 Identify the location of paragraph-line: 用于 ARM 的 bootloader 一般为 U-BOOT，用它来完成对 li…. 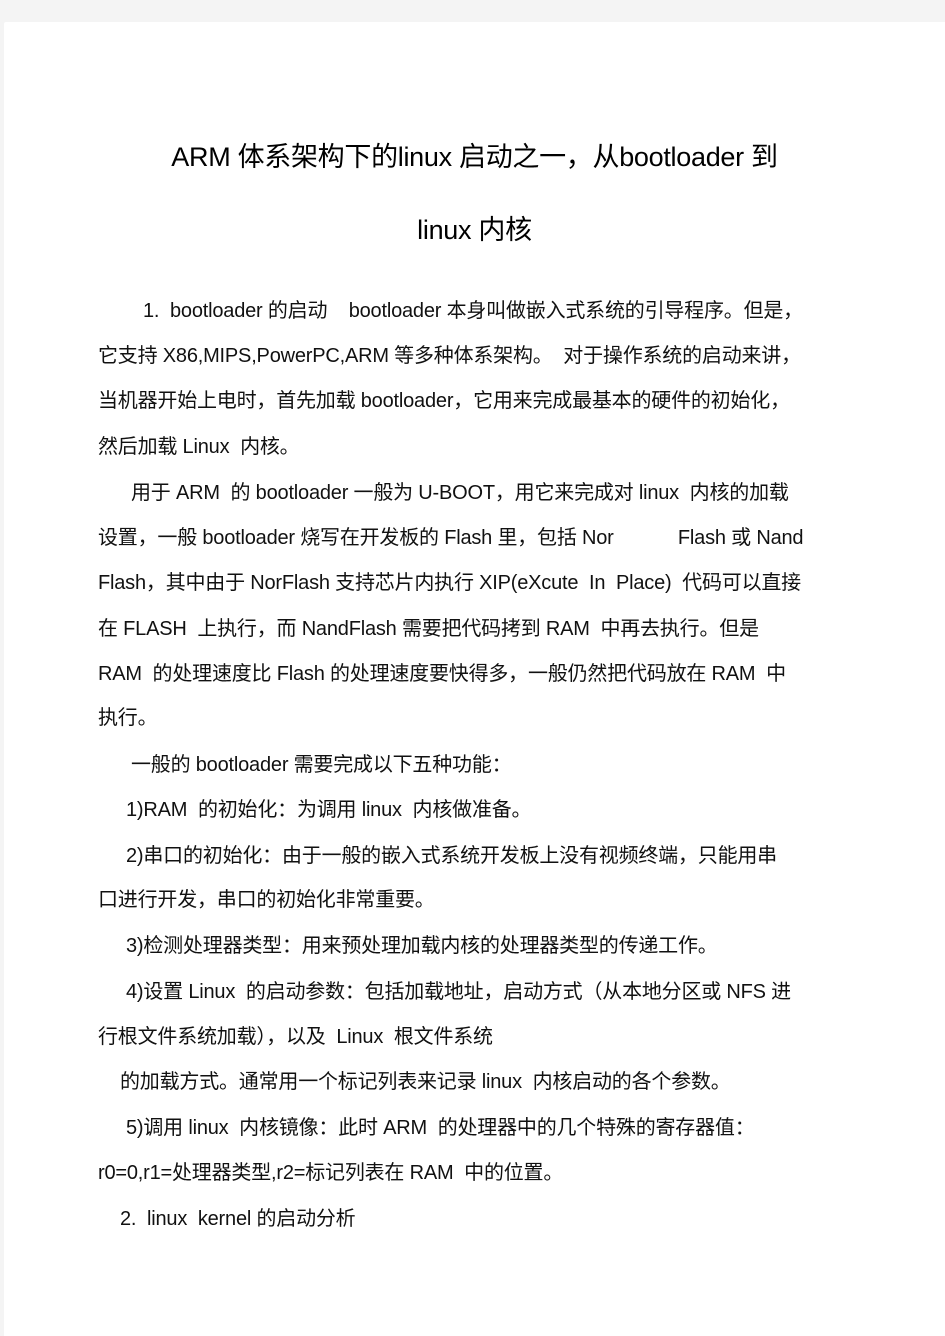
(460, 493).